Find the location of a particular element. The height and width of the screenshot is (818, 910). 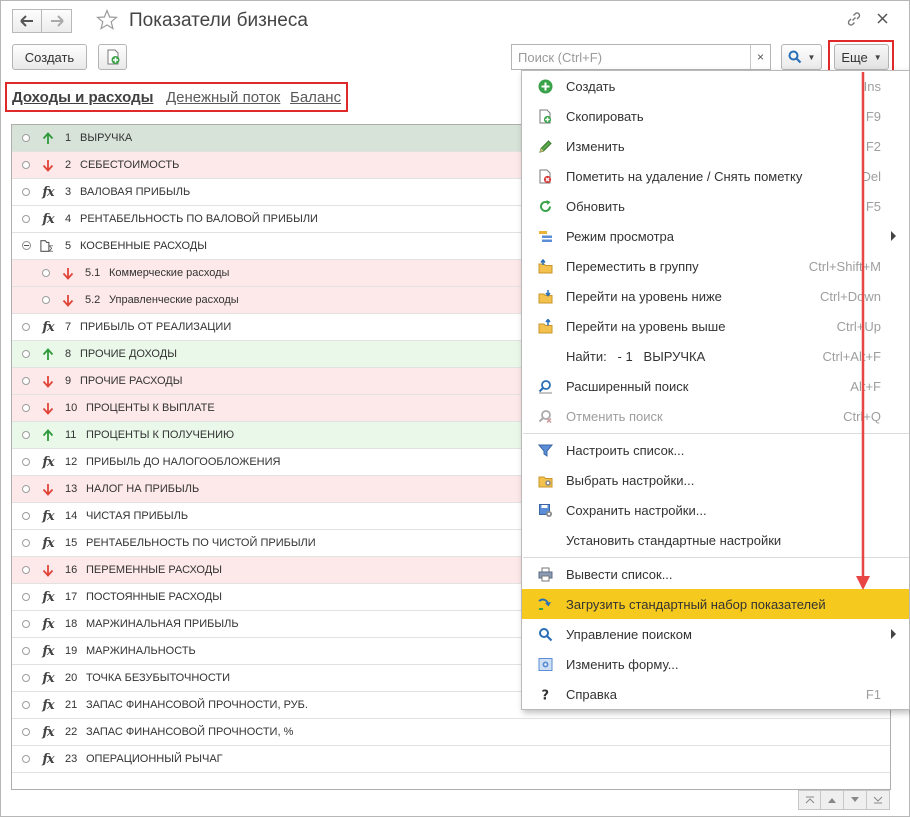

row-name: ПРОЧИЕ РАСХОДЫ is located at coordinates (131, 381).